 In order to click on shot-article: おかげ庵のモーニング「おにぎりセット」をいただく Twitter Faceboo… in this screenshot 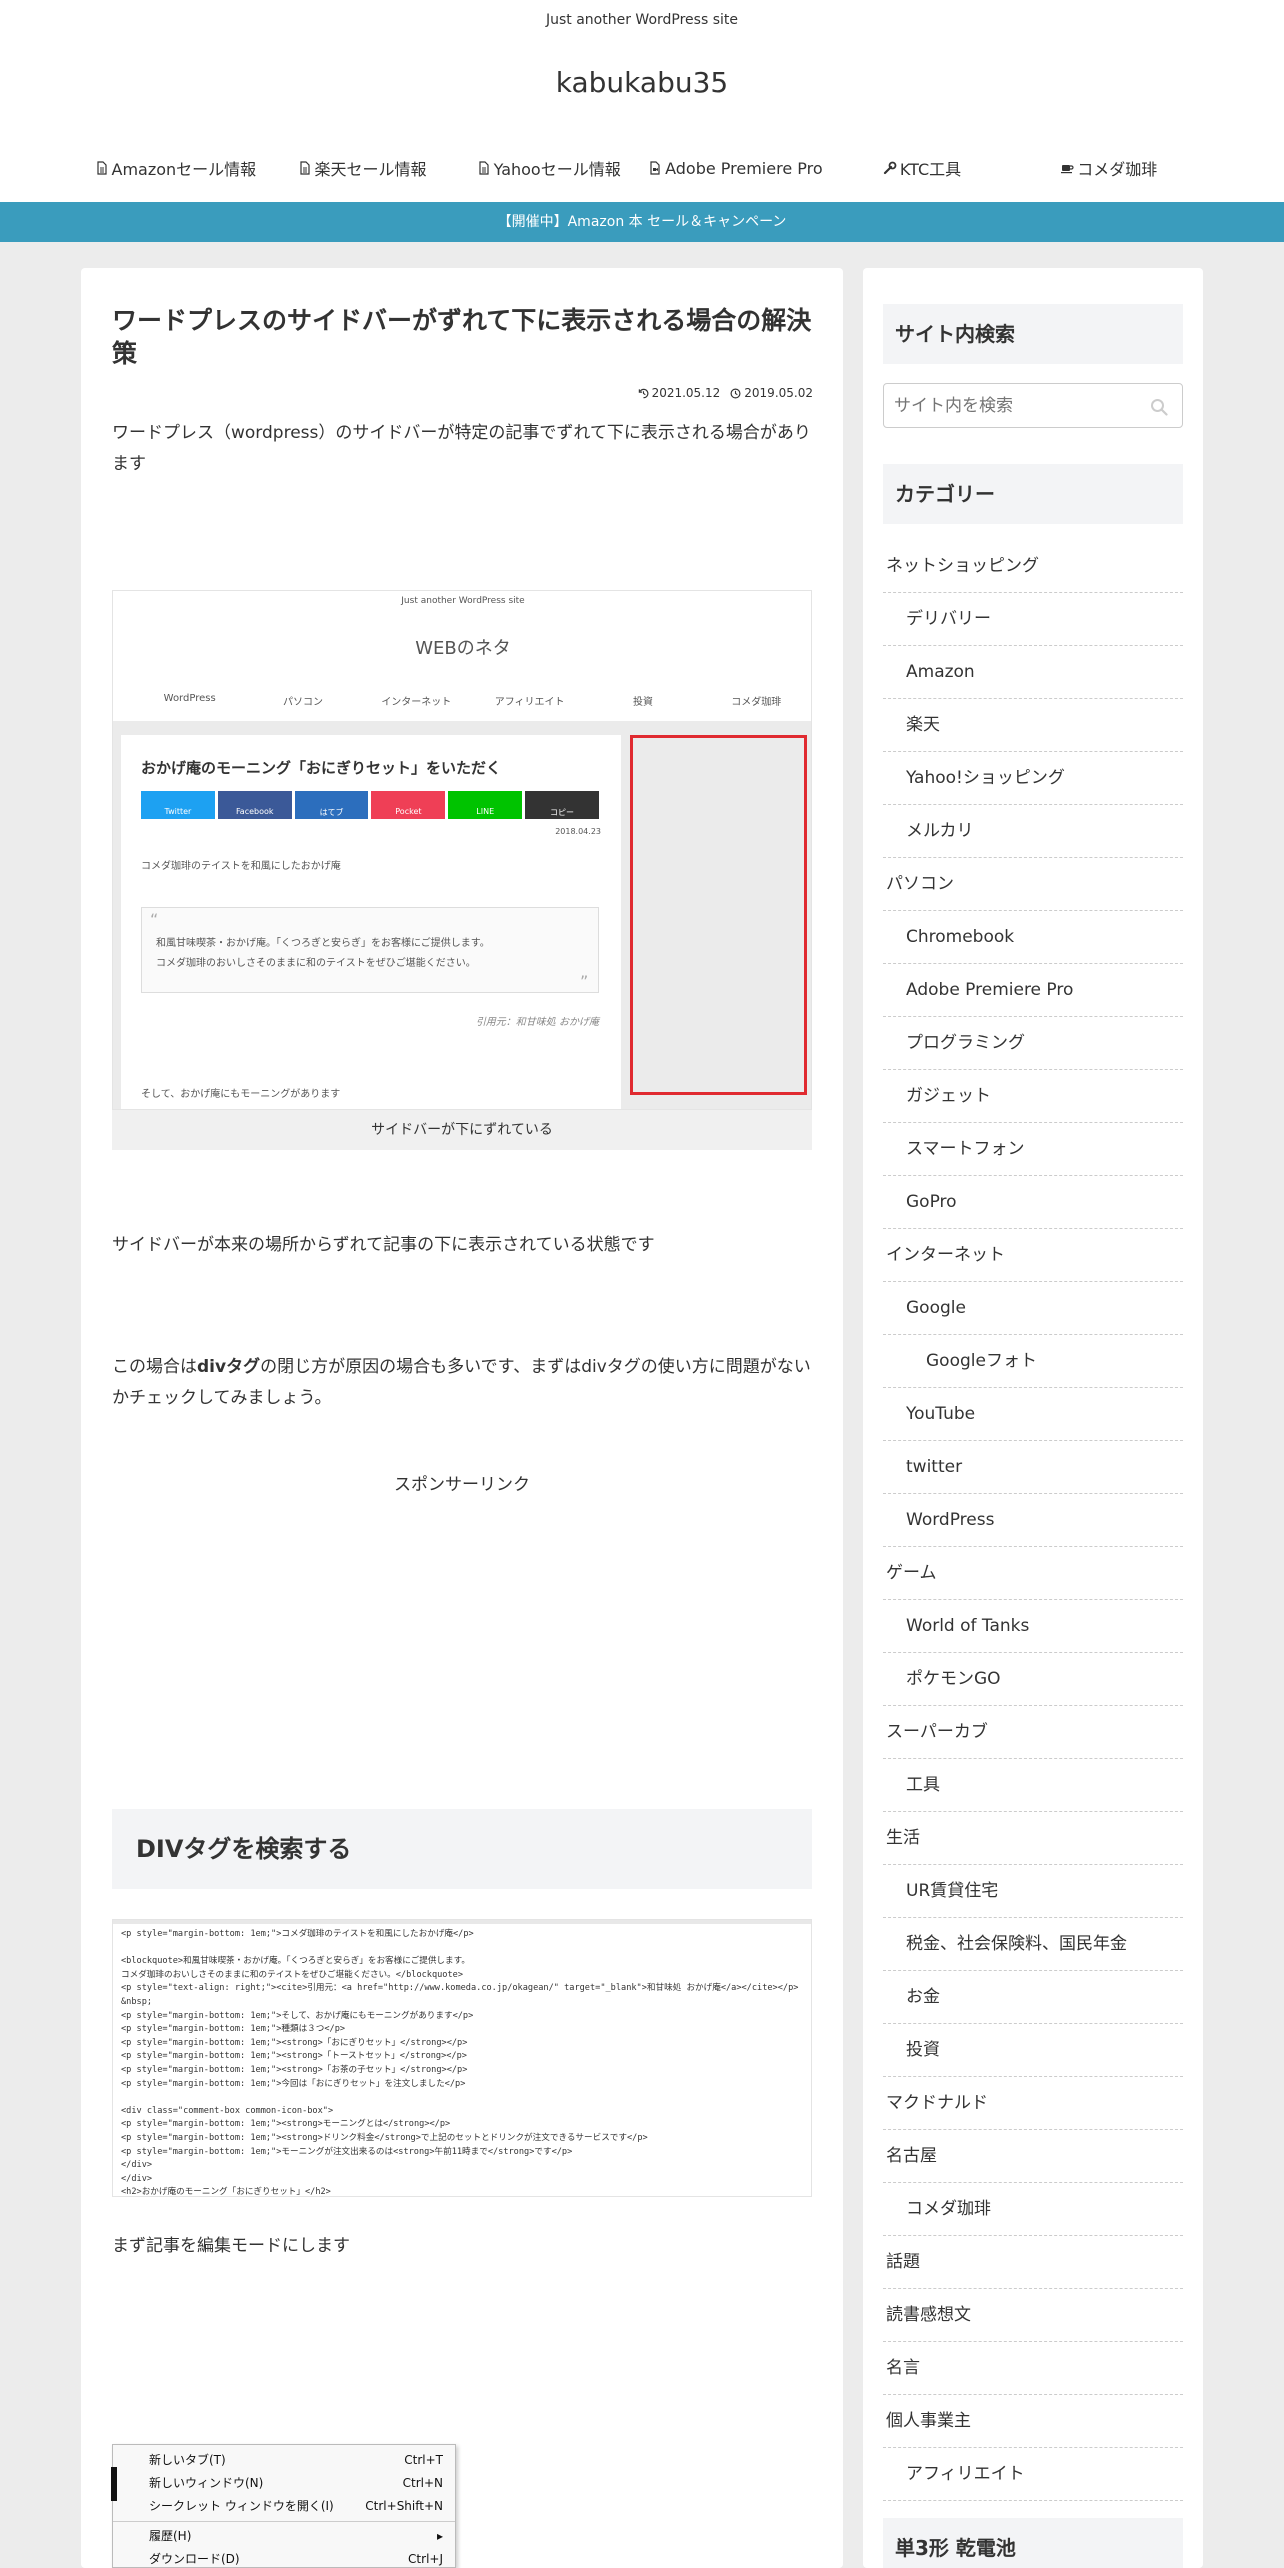, I will do `click(371, 922)`.